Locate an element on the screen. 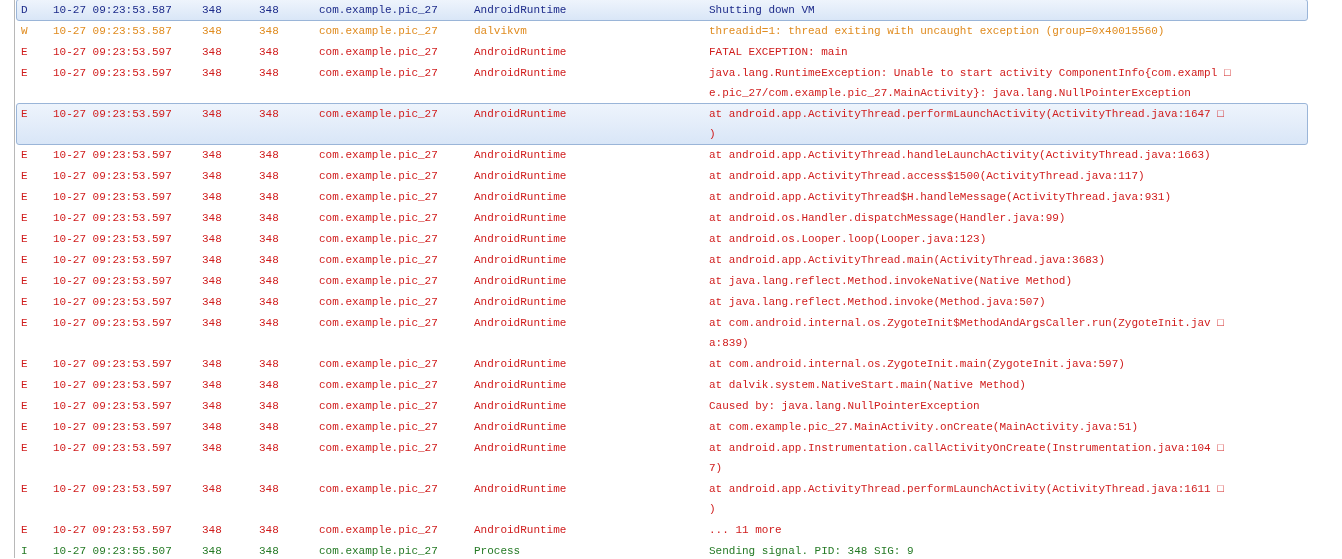 This screenshot has width=1342, height=559. log-row: D 10-27 09:23:53.587 348 348 com.example.pic_27 AndroidRuntime Shutting down VM is located at coordinates (662, 10).